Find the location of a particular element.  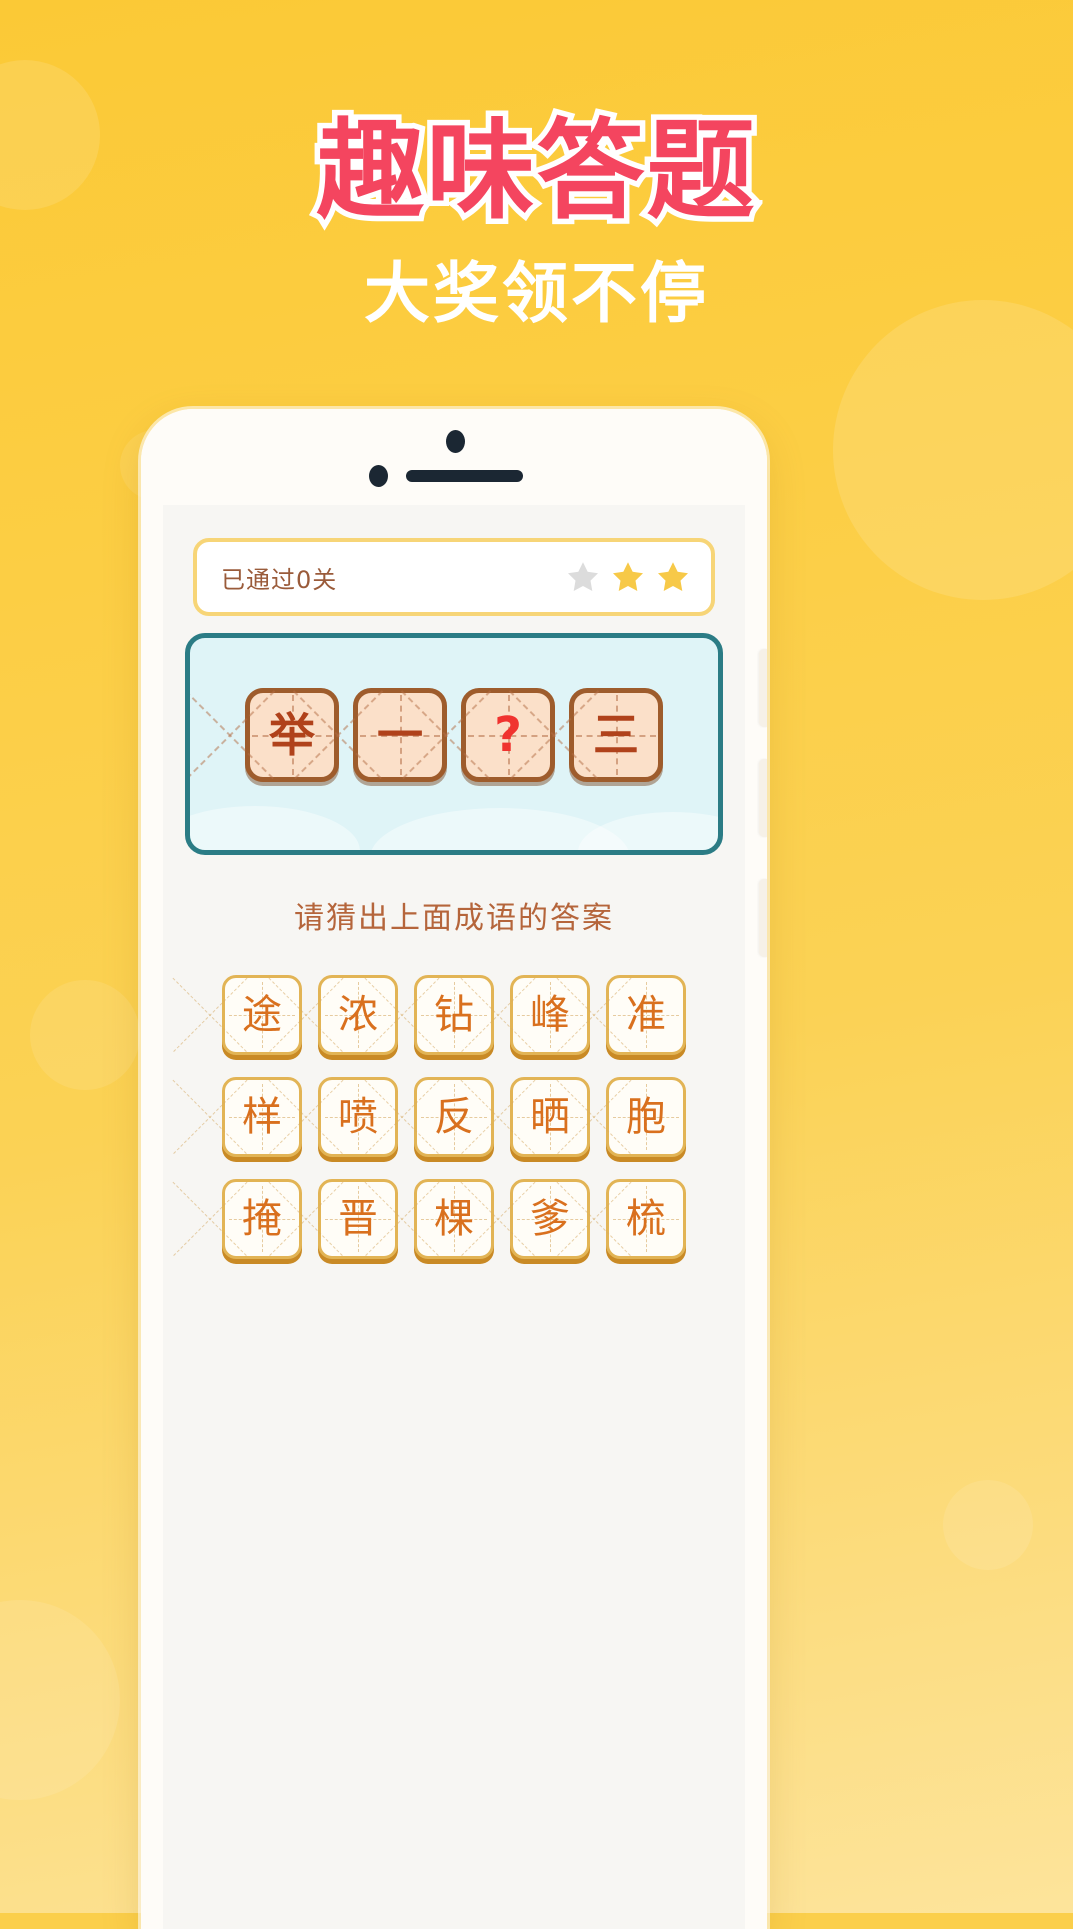

answer-tile: 反 is located at coordinates (429, 1117).